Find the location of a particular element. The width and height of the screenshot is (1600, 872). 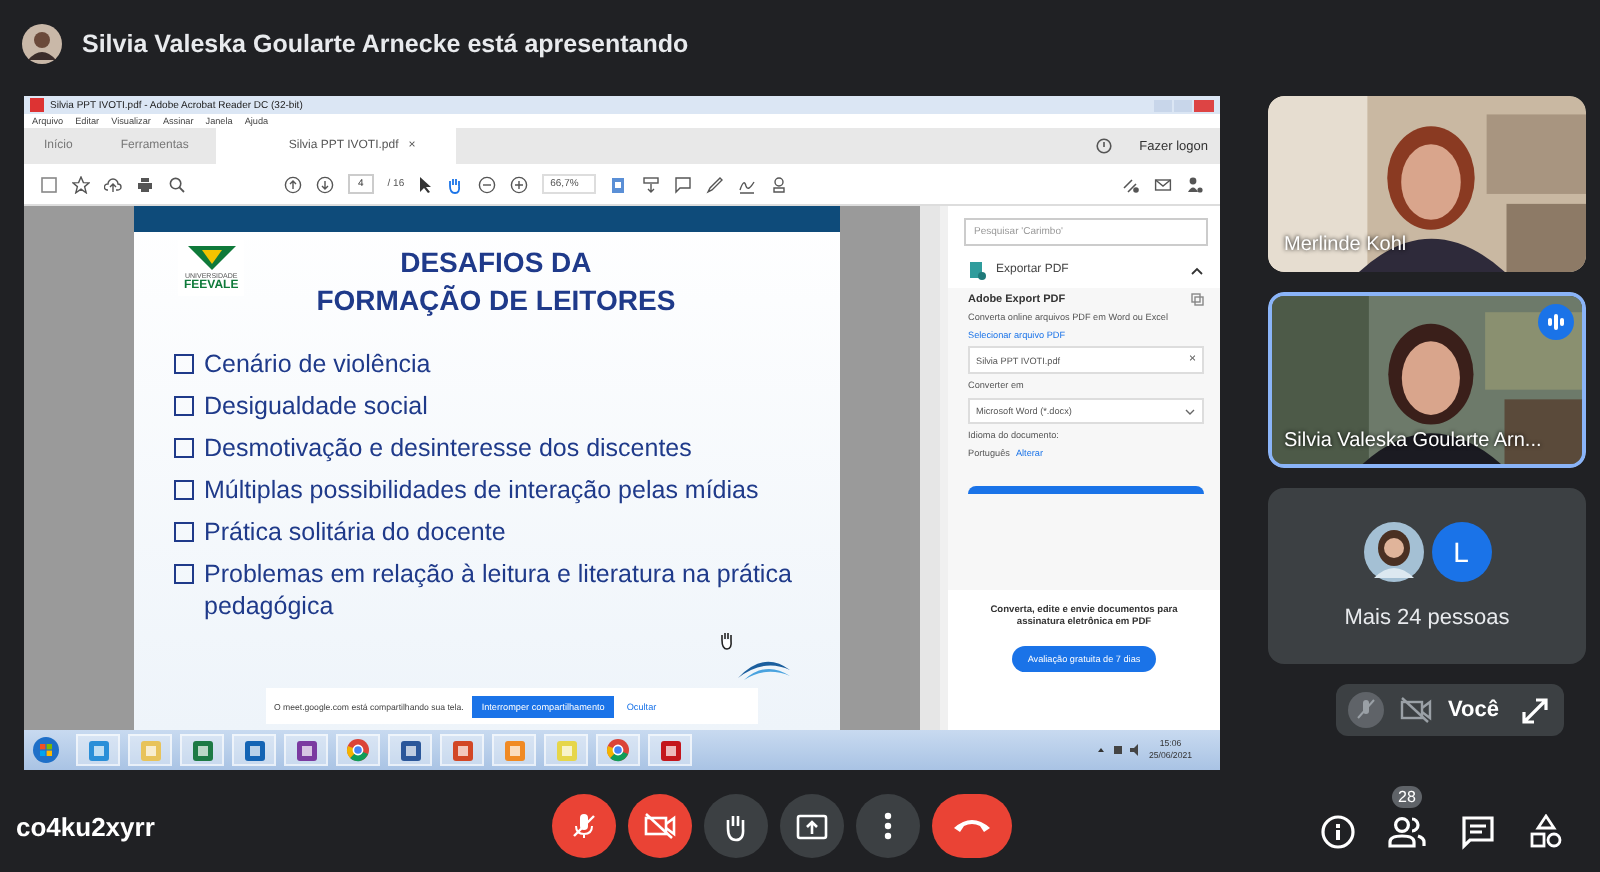

media-player-icon is located at coordinates (514, 750).